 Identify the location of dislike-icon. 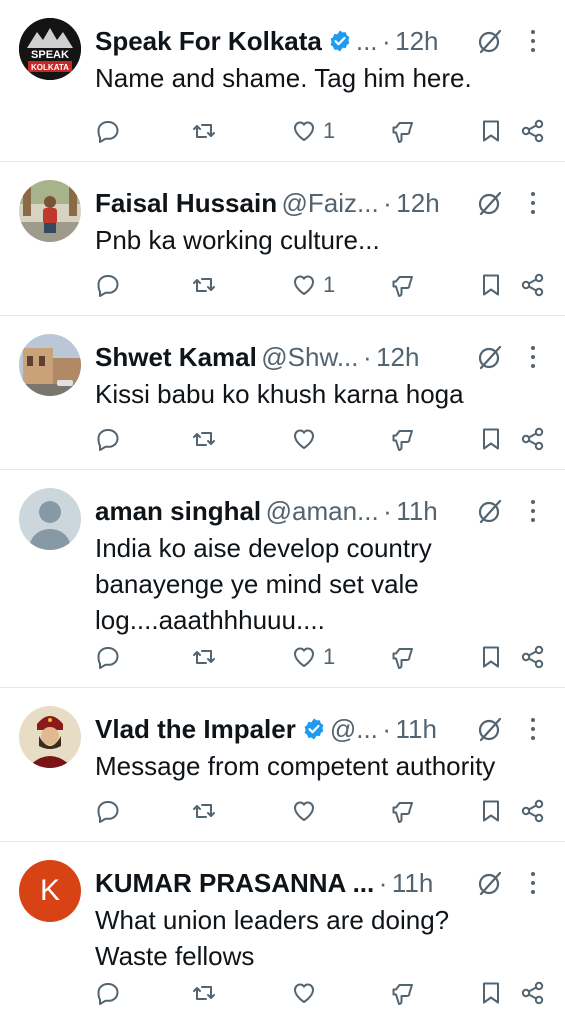
(402, 286).